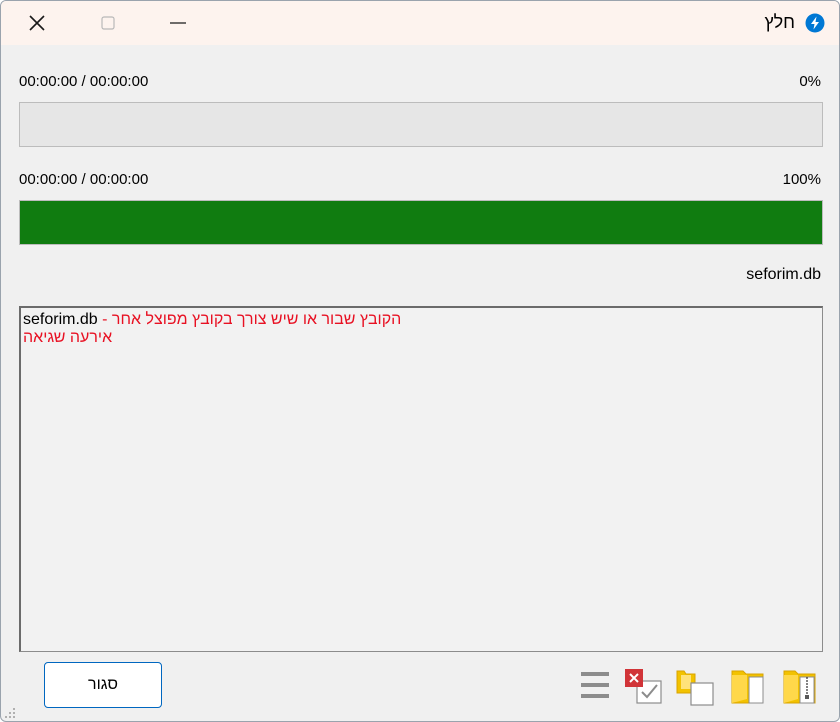 Image resolution: width=840 pixels, height=722 pixels. I want to click on window-title: חלץ, so click(779, 22).